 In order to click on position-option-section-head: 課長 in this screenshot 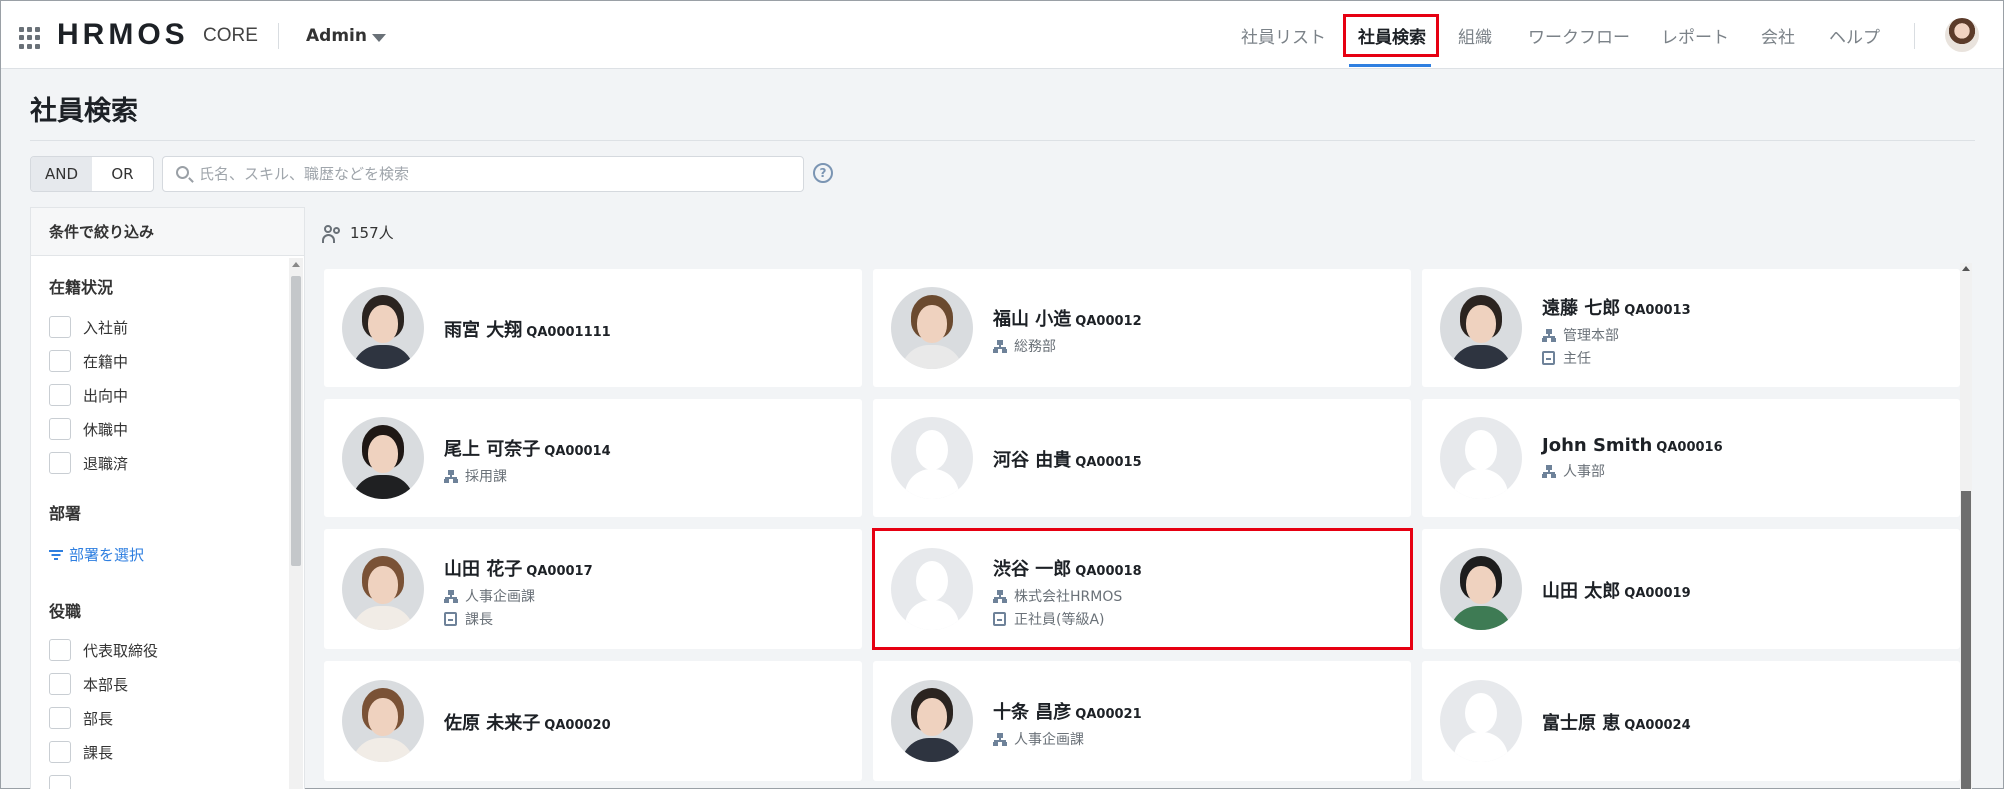, I will do `click(81, 752)`.